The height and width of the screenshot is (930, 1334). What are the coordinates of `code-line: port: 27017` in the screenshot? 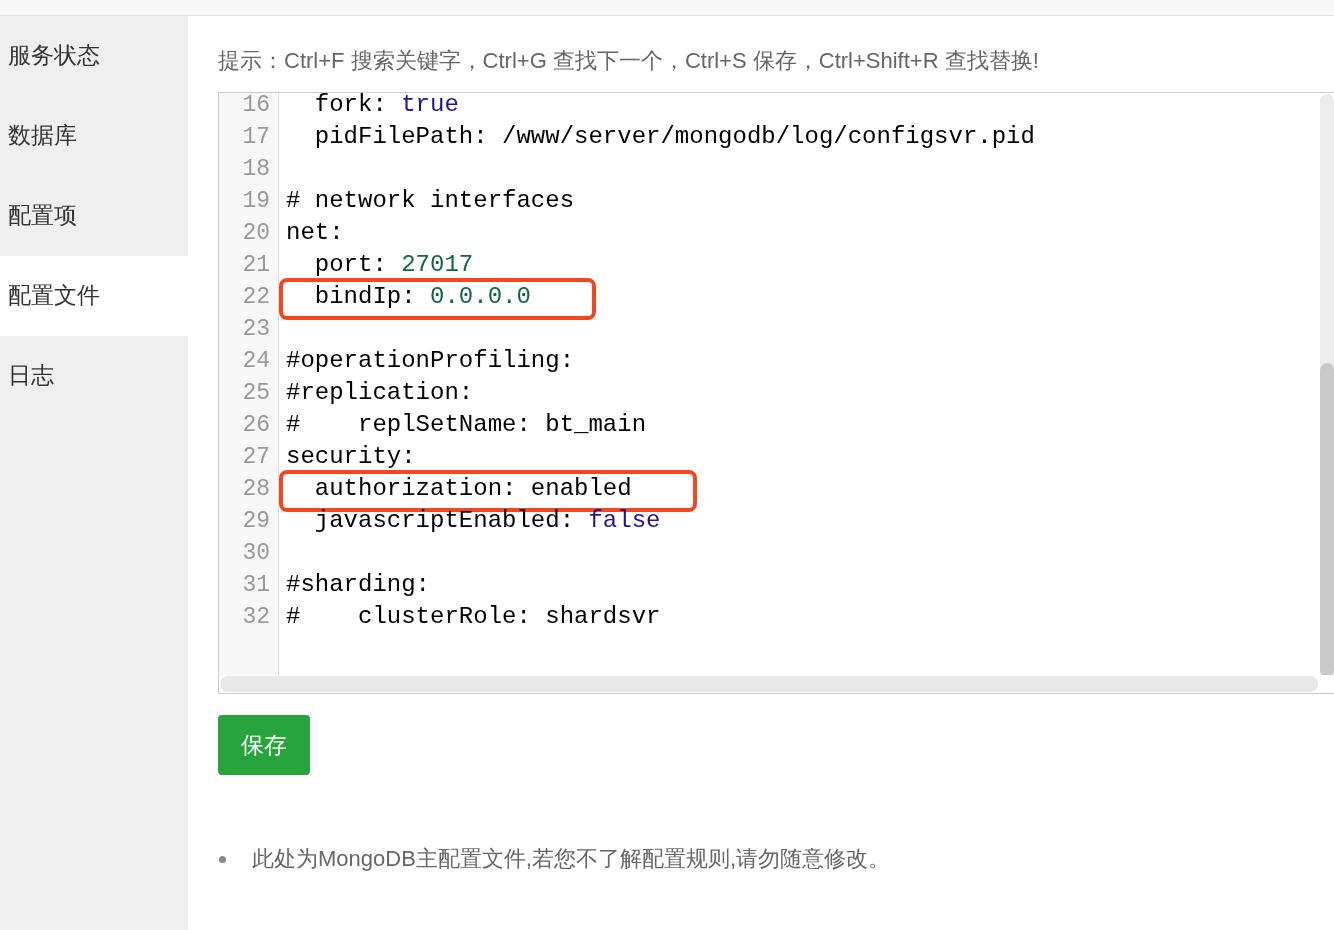 It's located at (393, 265).